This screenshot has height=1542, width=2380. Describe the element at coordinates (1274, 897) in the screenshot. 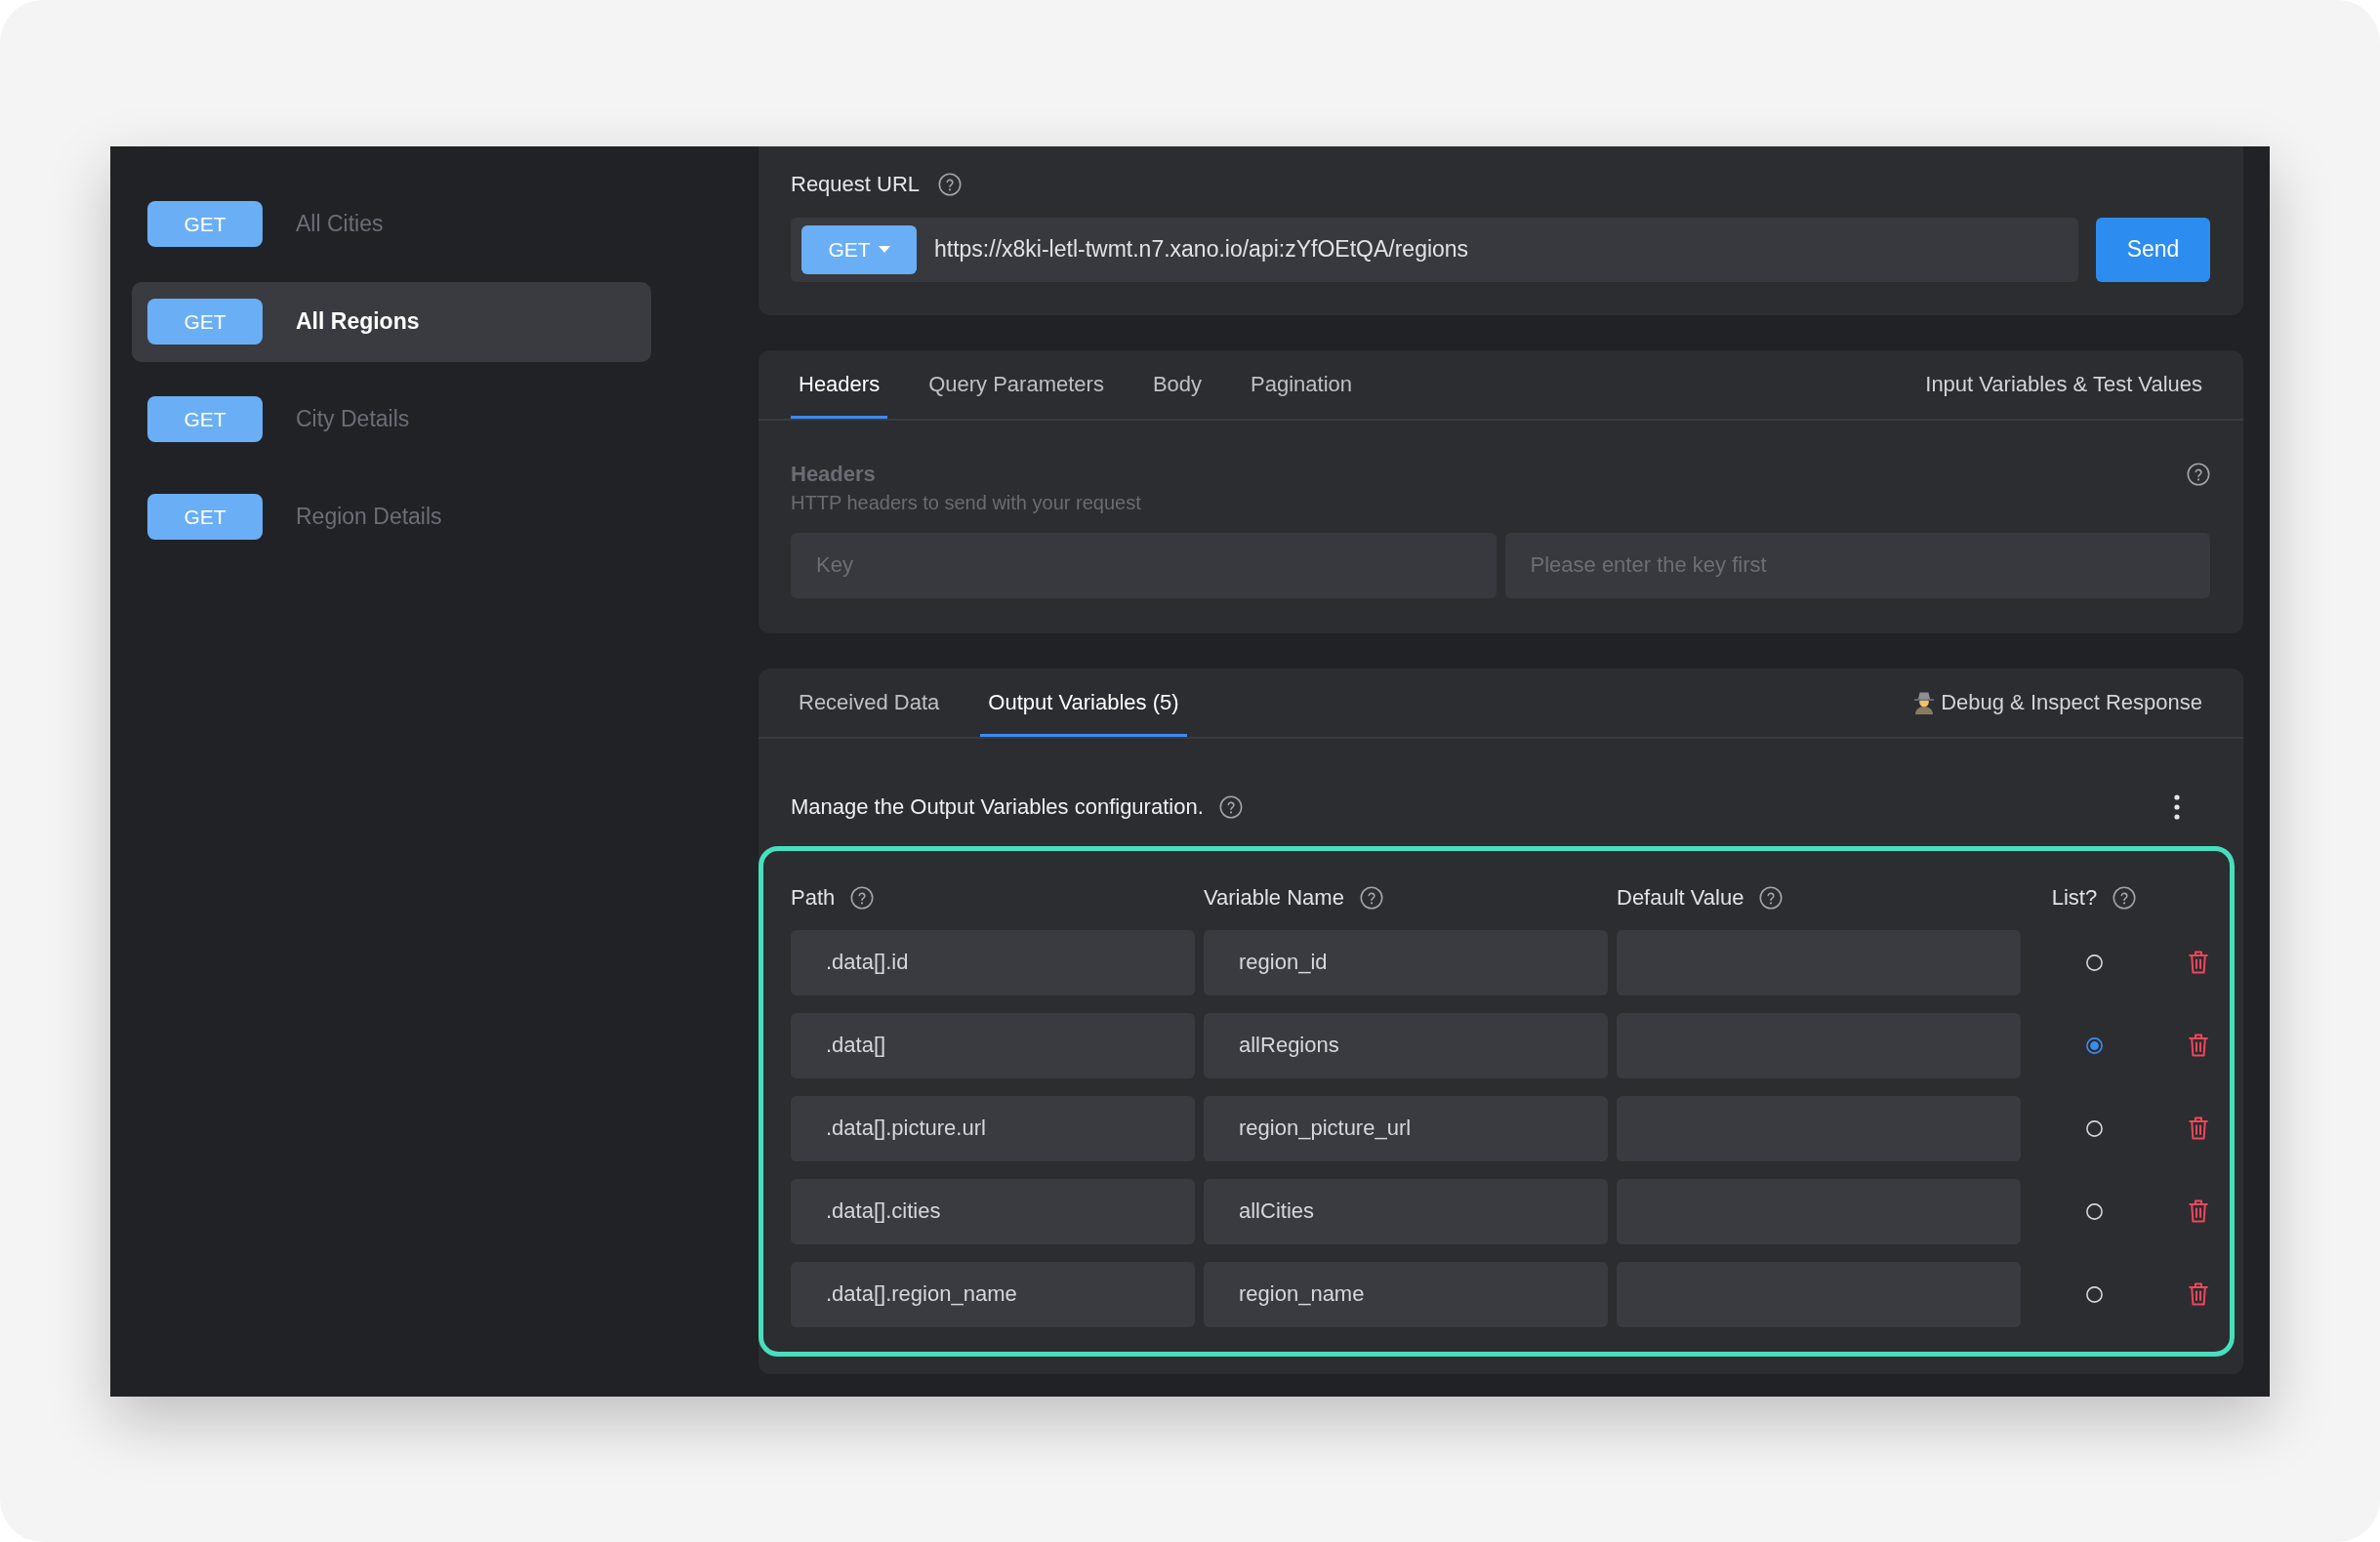

I see `column-header: Variable Name` at that location.